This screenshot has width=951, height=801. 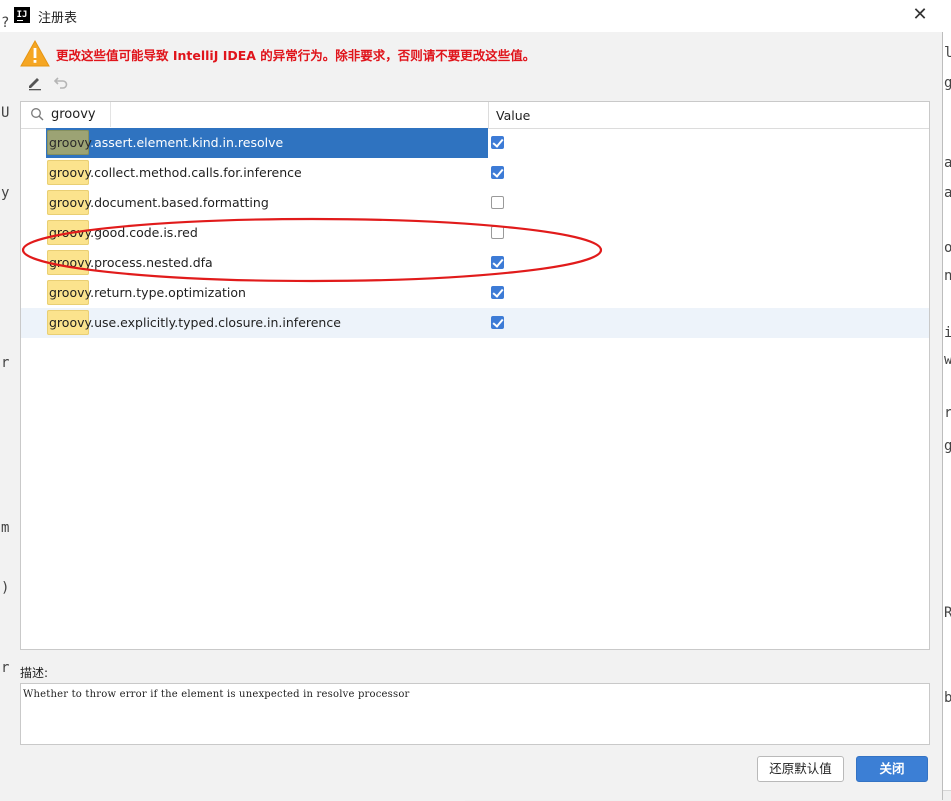 I want to click on key-cell: groovy.return.type.optimization, so click(x=267, y=293).